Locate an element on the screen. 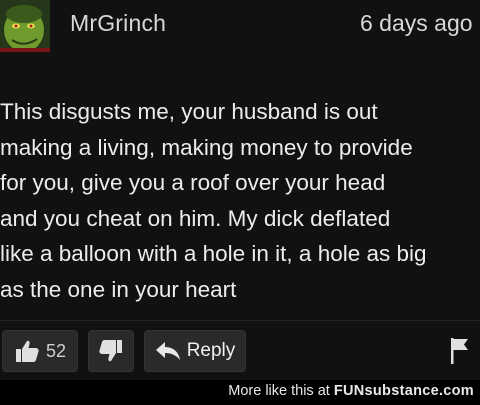 The height and width of the screenshot is (405, 480). action-divider is located at coordinates (240, 320).